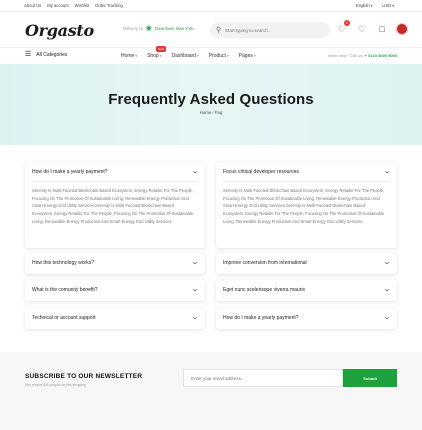 This screenshot has width=422, height=430. Describe the element at coordinates (59, 30) in the screenshot. I see `logo: Orgasto` at that location.